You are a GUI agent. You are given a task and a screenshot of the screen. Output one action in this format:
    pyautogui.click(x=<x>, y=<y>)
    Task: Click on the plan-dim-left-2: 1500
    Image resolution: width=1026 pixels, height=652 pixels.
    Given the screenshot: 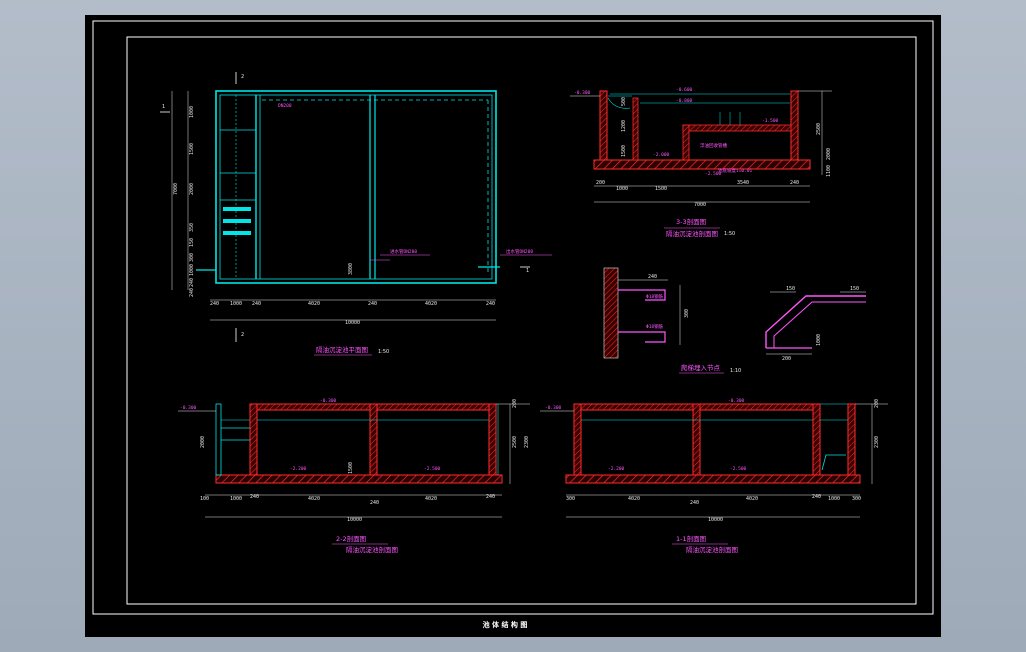 What is the action you would take?
    pyautogui.click(x=192, y=149)
    